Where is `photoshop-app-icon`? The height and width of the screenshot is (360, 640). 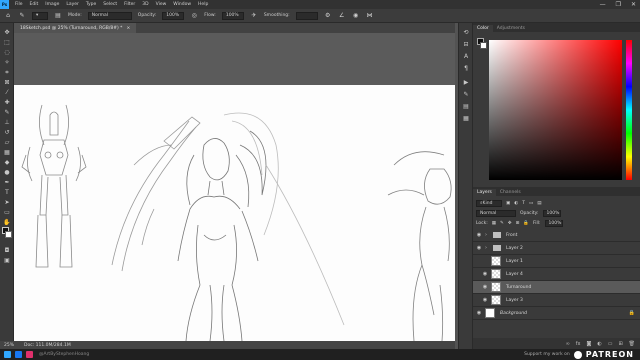 photoshop-app-icon is located at coordinates (7, 354).